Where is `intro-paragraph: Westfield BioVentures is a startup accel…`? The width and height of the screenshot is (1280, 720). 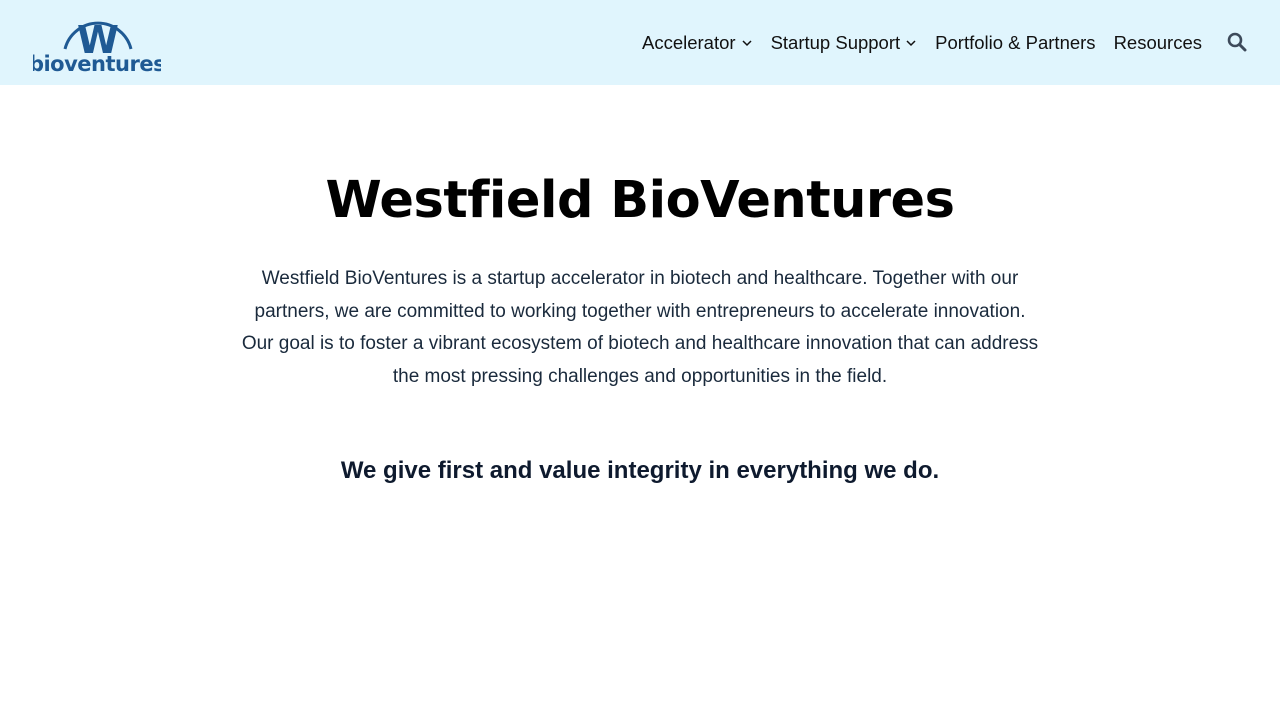
intro-paragraph: Westfield BioVentures is a startup accel… is located at coordinates (640, 327).